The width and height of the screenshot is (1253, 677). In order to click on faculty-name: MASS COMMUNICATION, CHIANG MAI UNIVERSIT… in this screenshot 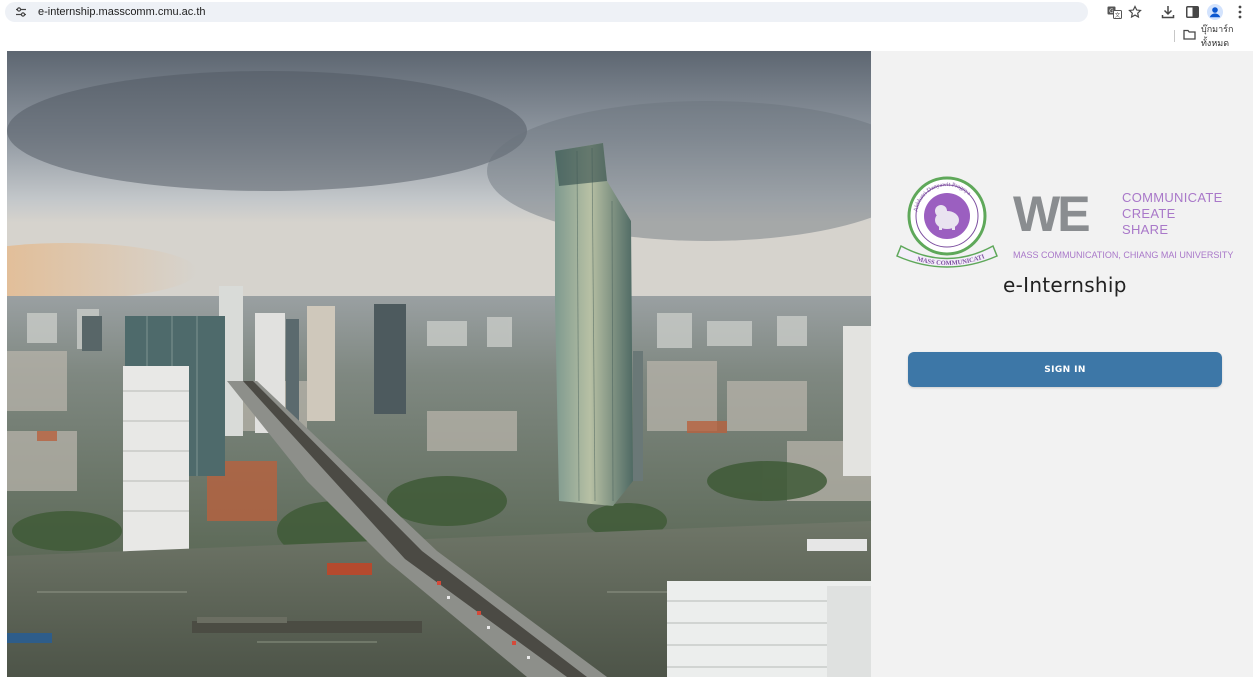, I will do `click(1123, 255)`.